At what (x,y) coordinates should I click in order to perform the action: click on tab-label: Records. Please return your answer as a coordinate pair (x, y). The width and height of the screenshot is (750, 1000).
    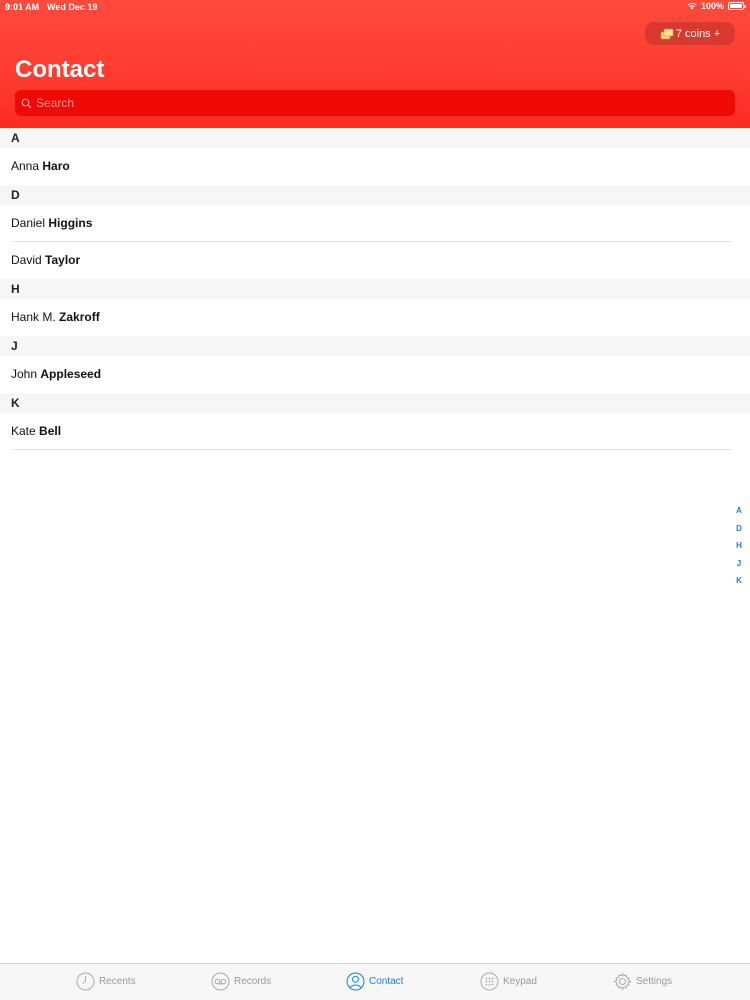
    Looking at the image, I should click on (253, 981).